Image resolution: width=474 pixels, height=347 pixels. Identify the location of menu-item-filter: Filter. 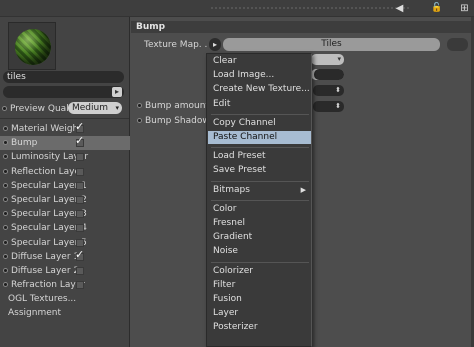
(259, 285).